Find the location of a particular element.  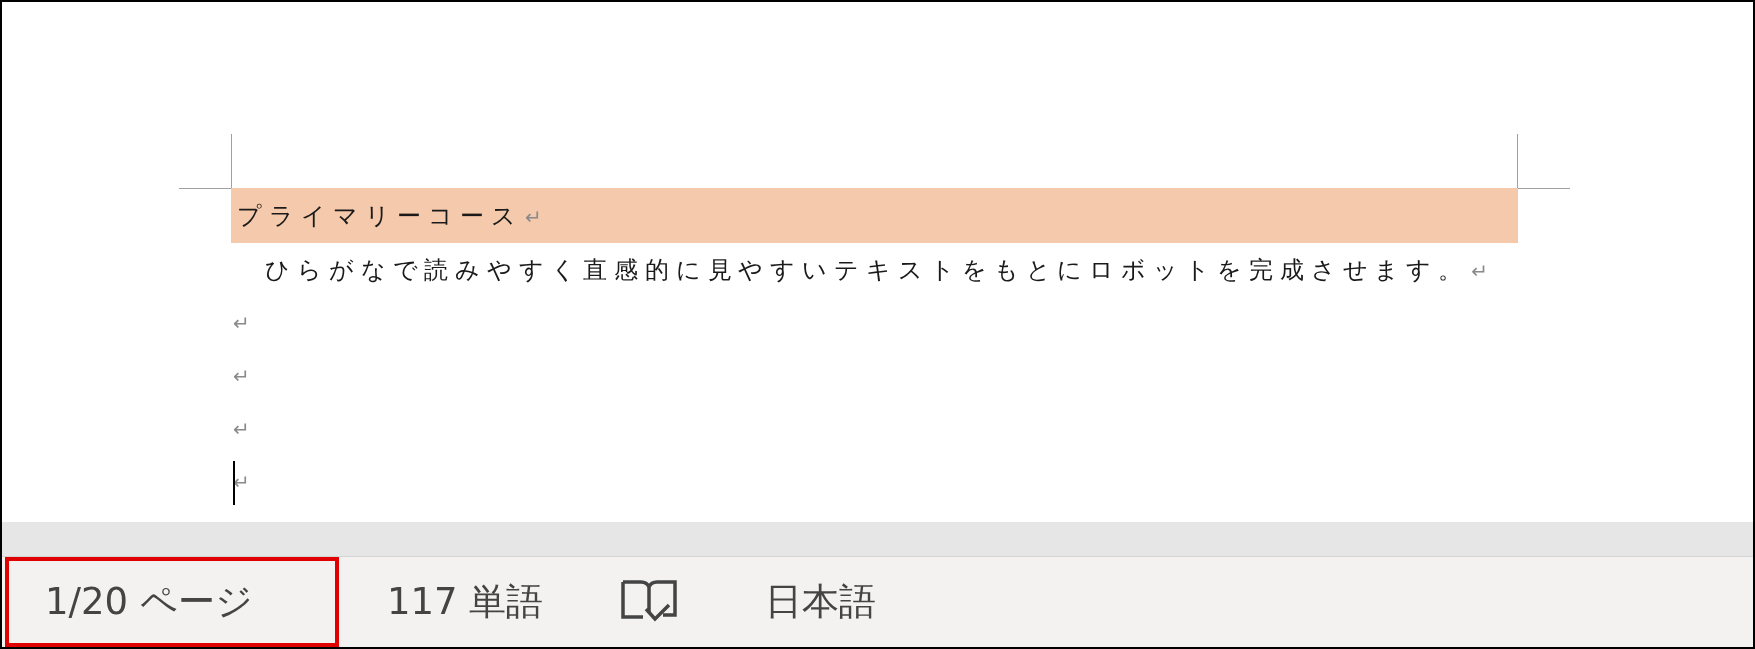

body-text: ひらがなで読みやすく直感的に見やすいテキストをもとにロボットを完成させます。↵ is located at coordinates (879, 270).